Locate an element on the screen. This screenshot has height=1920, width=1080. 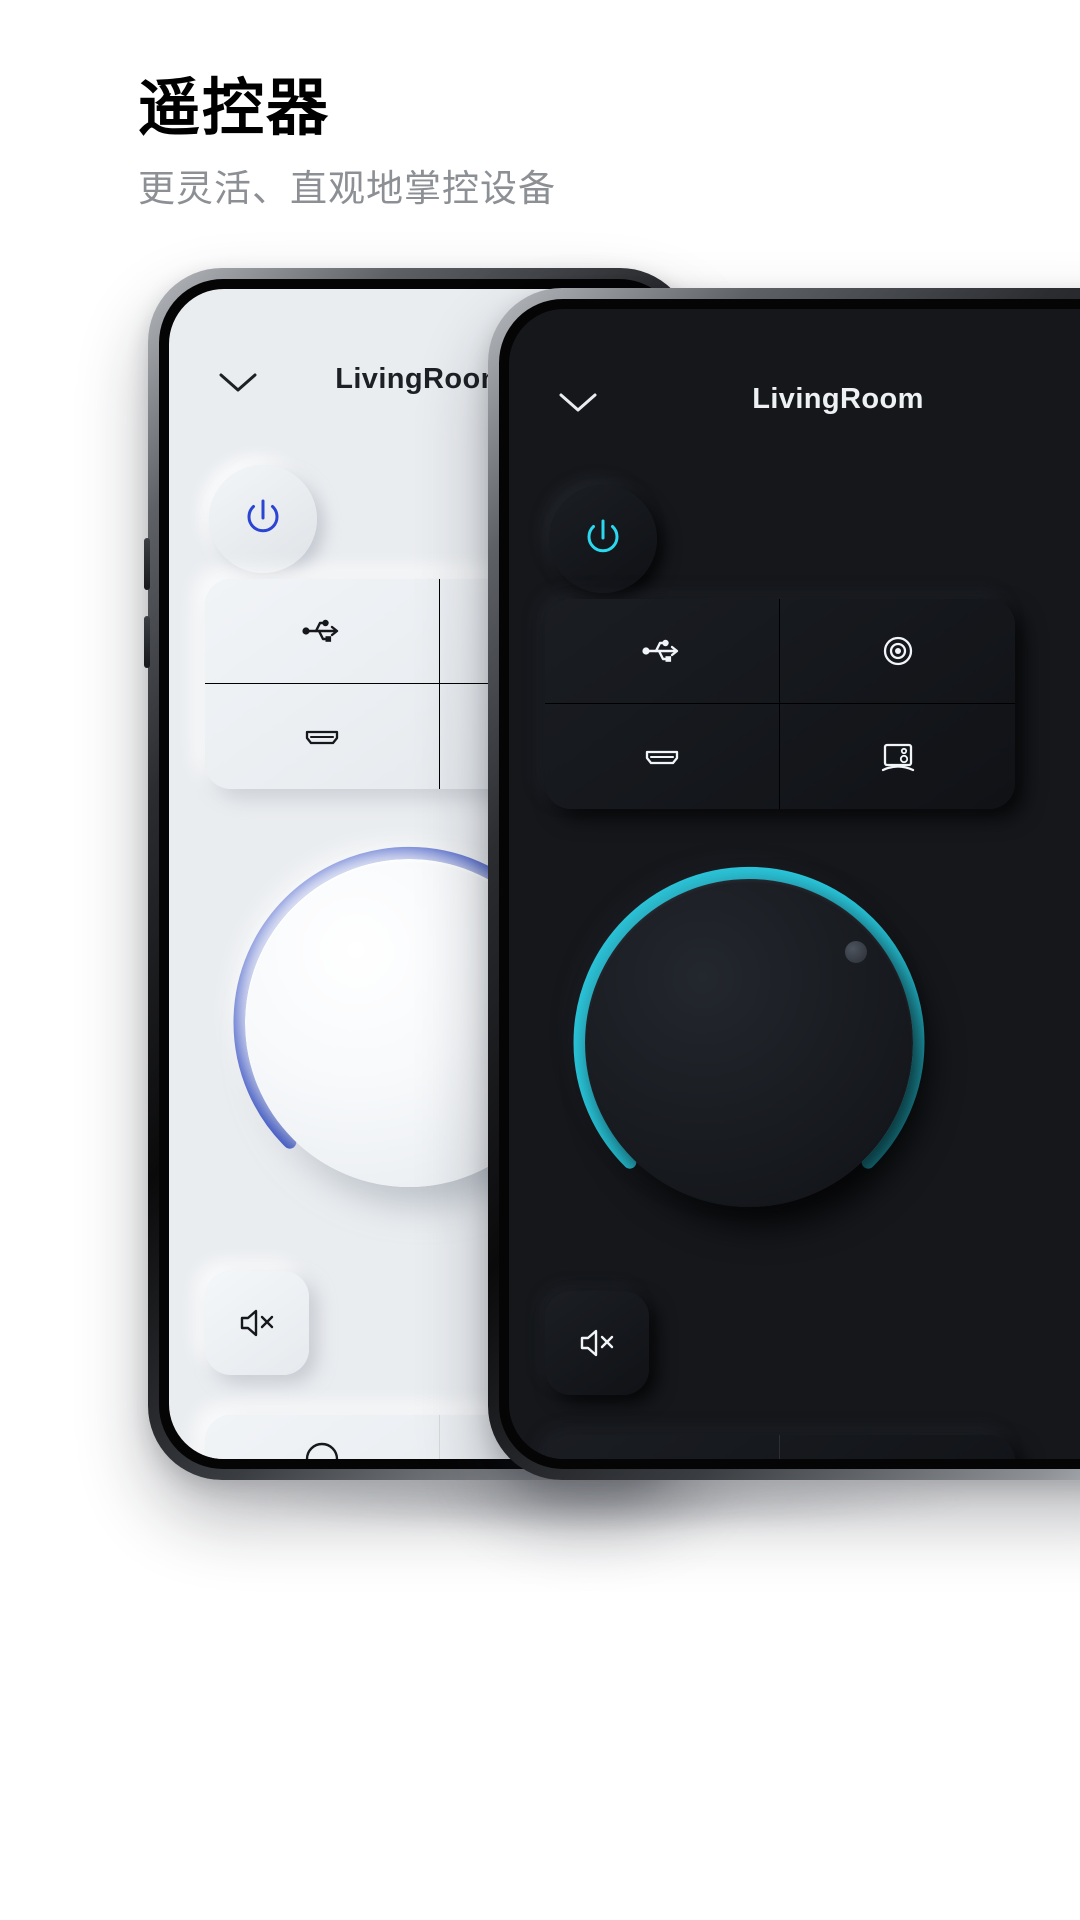
source-button-optical is located at coordinates (897, 651).